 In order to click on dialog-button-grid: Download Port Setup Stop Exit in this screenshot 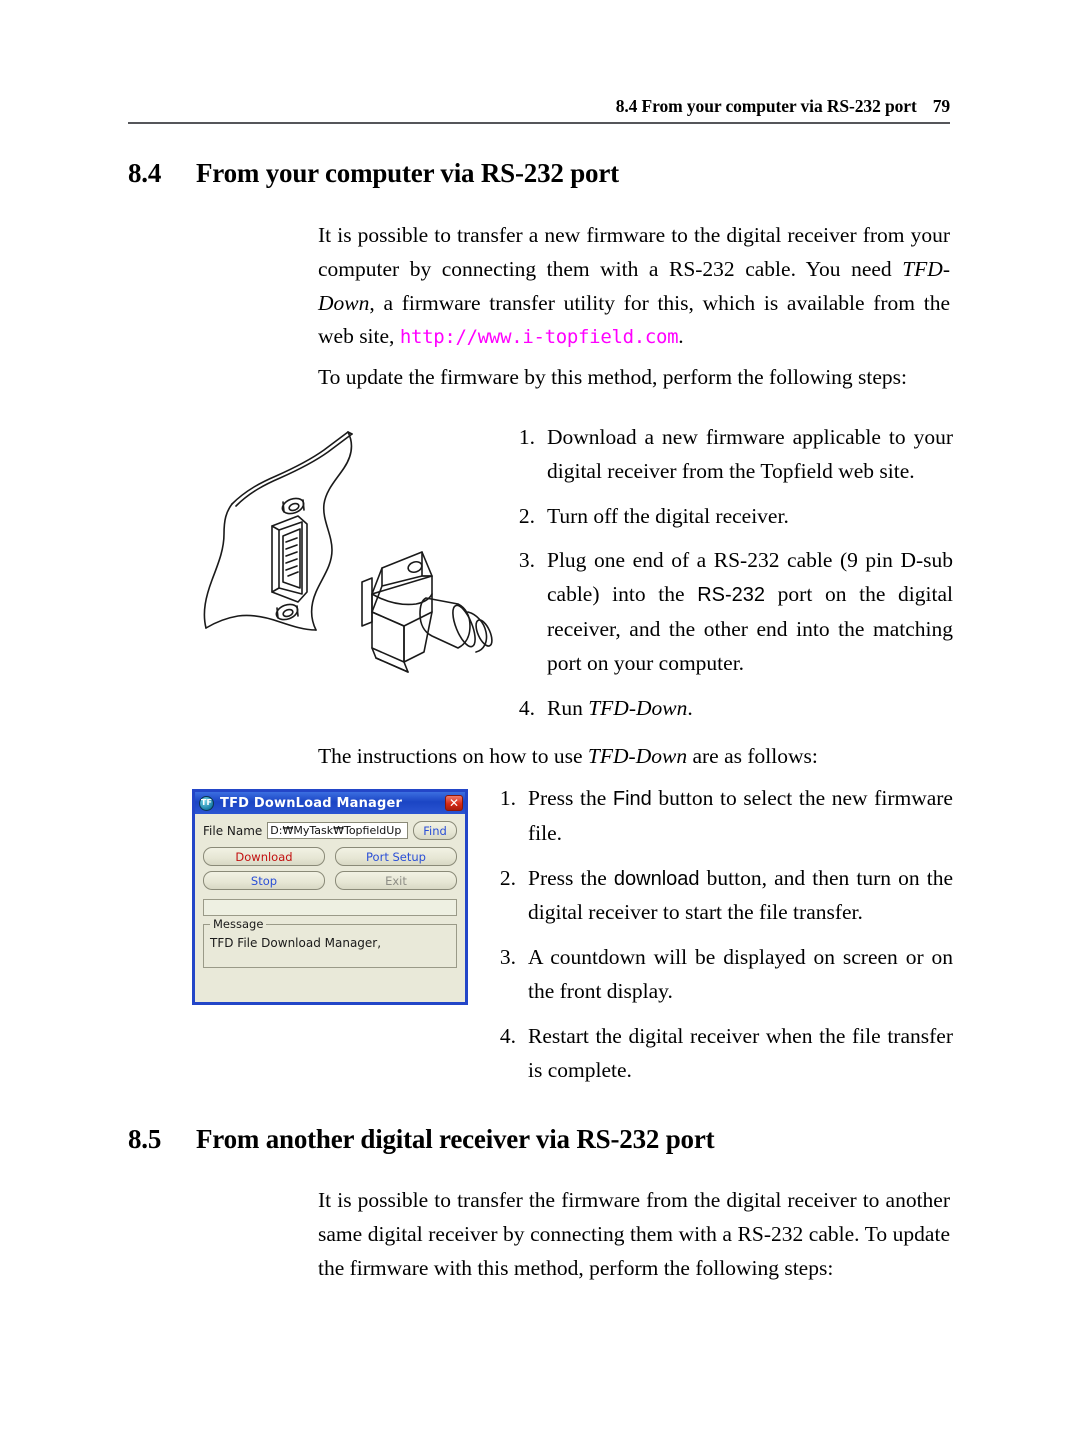, I will do `click(330, 868)`.